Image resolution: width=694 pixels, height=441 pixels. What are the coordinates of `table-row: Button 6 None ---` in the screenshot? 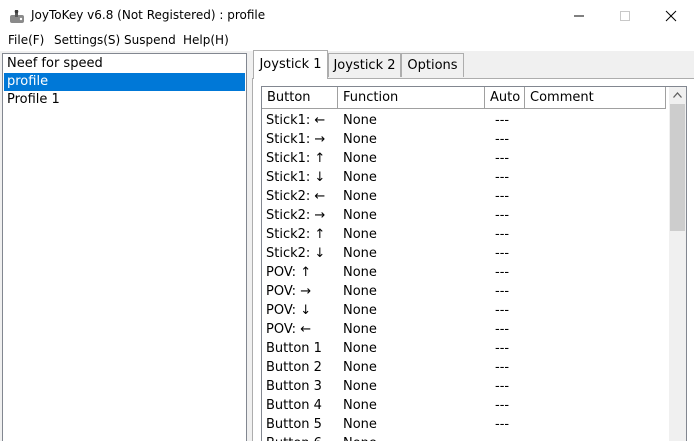 It's located at (464, 437).